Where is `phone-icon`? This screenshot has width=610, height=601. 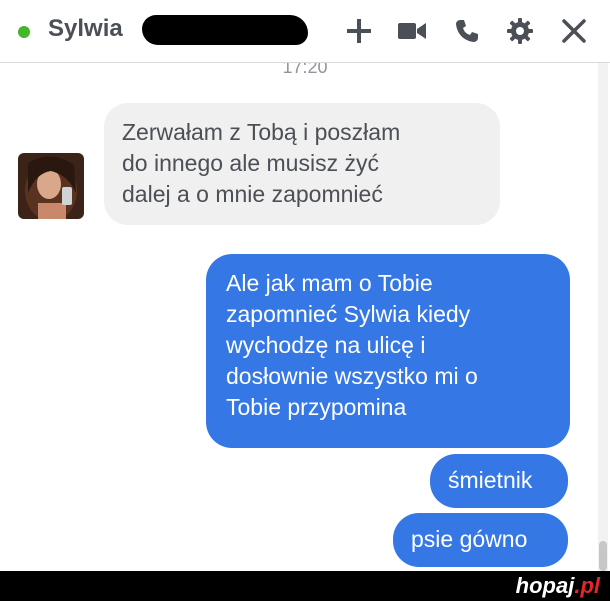 phone-icon is located at coordinates (467, 31).